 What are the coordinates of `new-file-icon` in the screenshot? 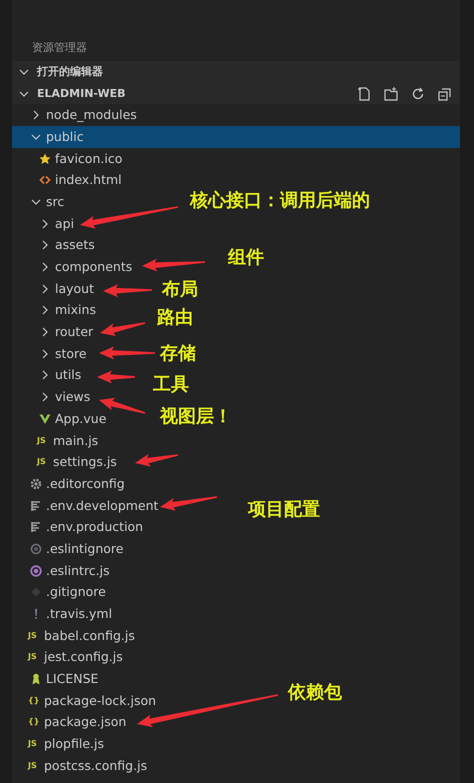 It's located at (364, 94).